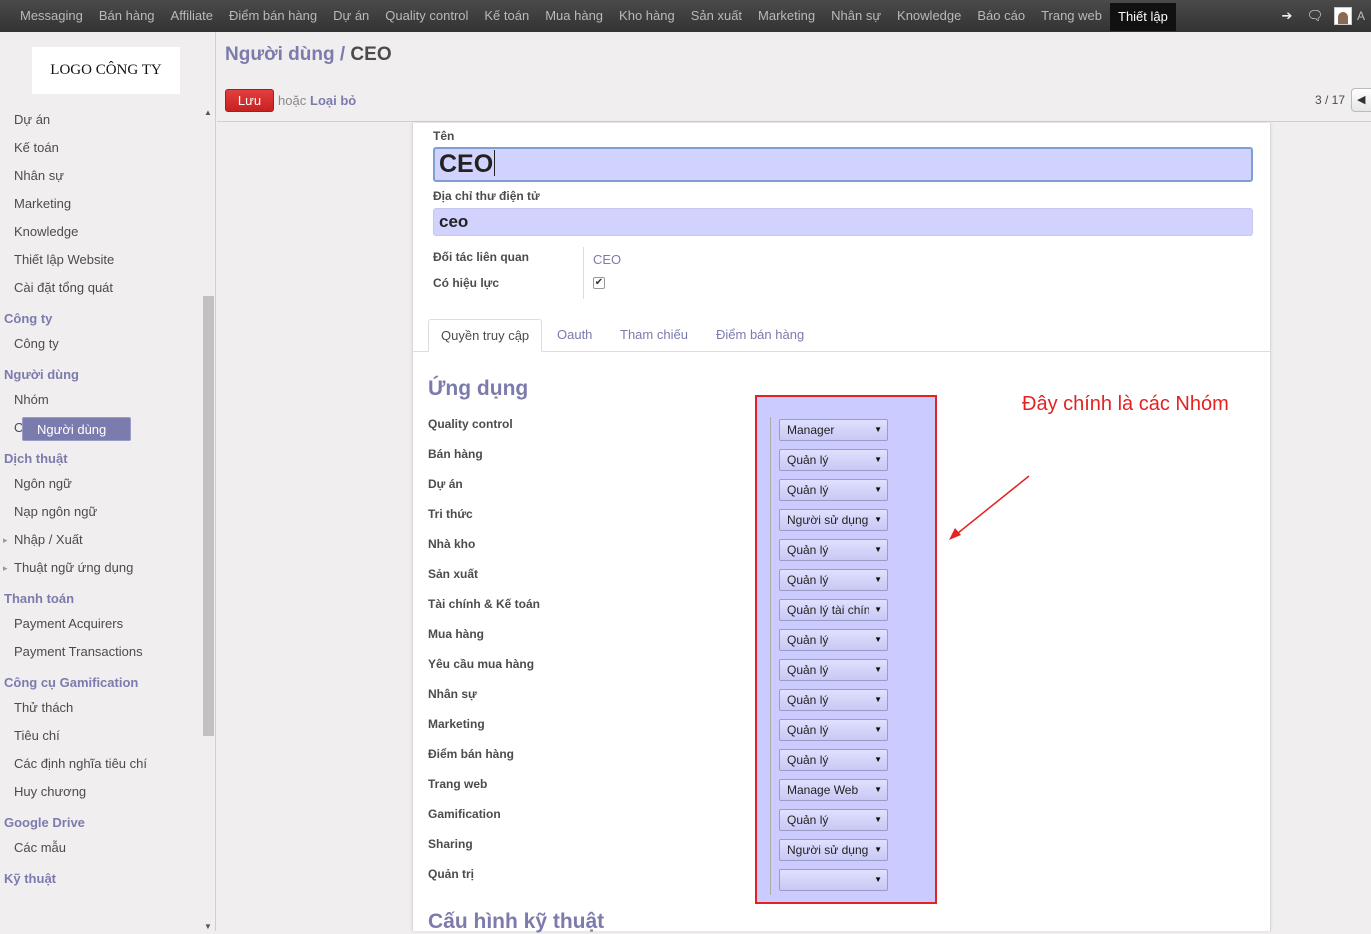 This screenshot has height=934, width=1371. What do you see at coordinates (100, 204) in the screenshot?
I see `sidebar-item: Marketing` at bounding box center [100, 204].